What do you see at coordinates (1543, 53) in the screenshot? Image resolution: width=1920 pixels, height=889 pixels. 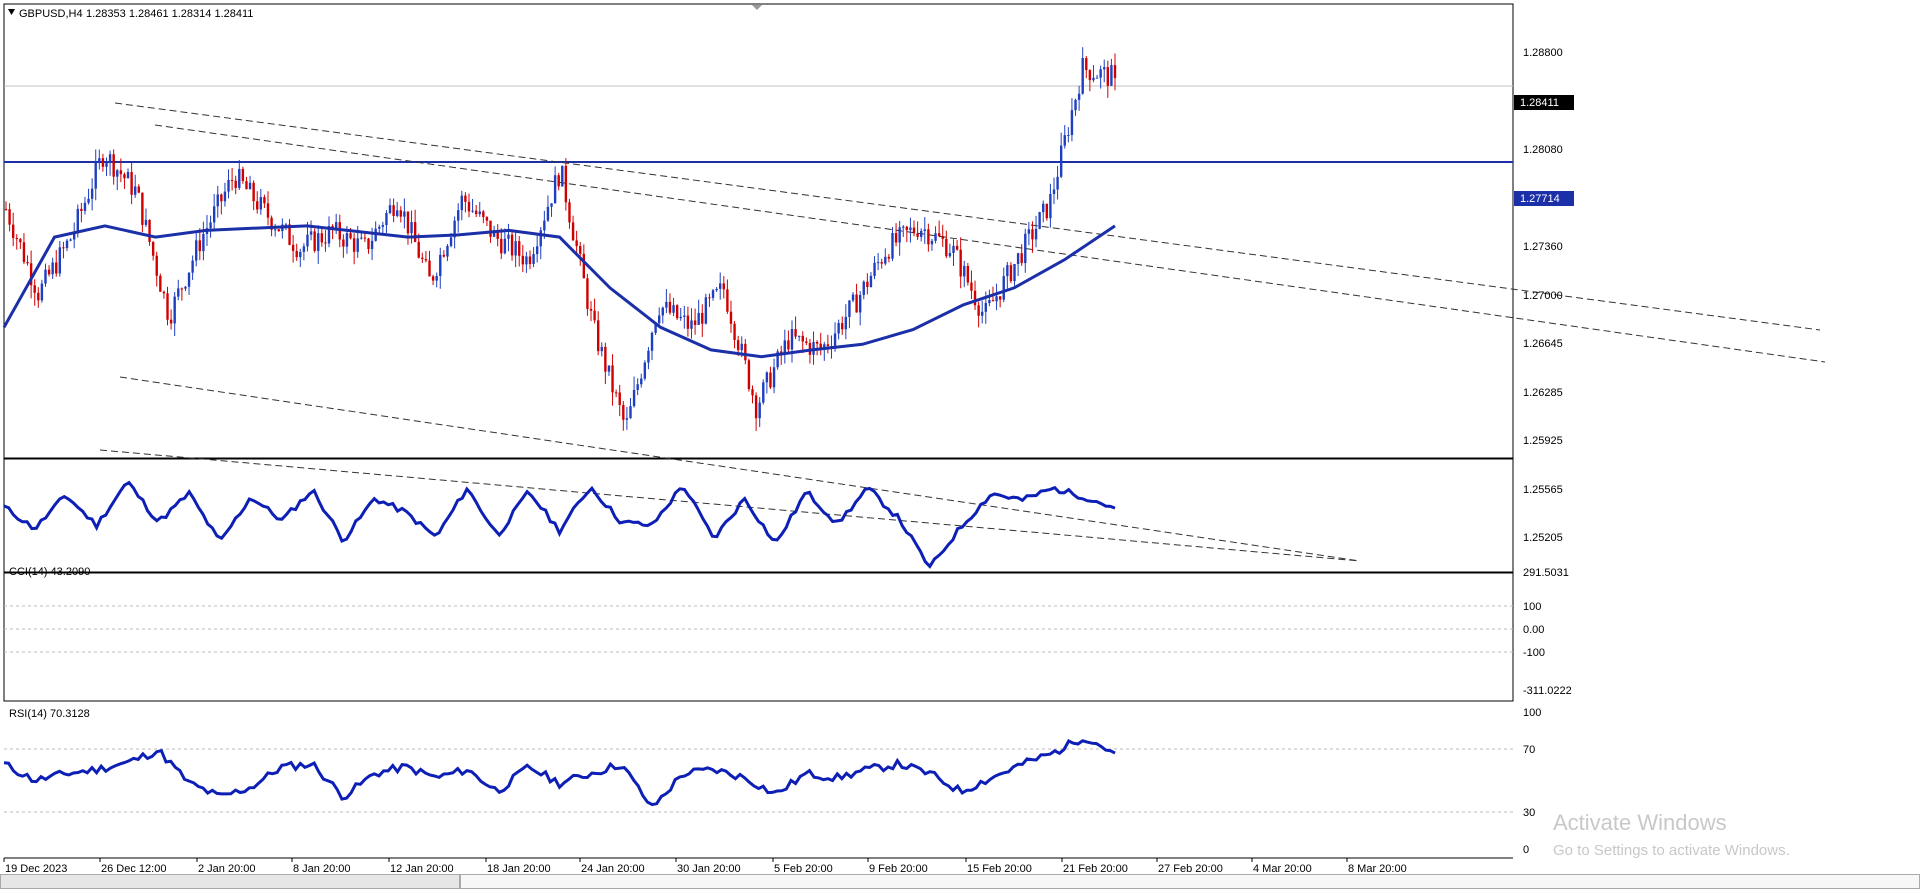 I see `price-tick: 1.28800` at bounding box center [1543, 53].